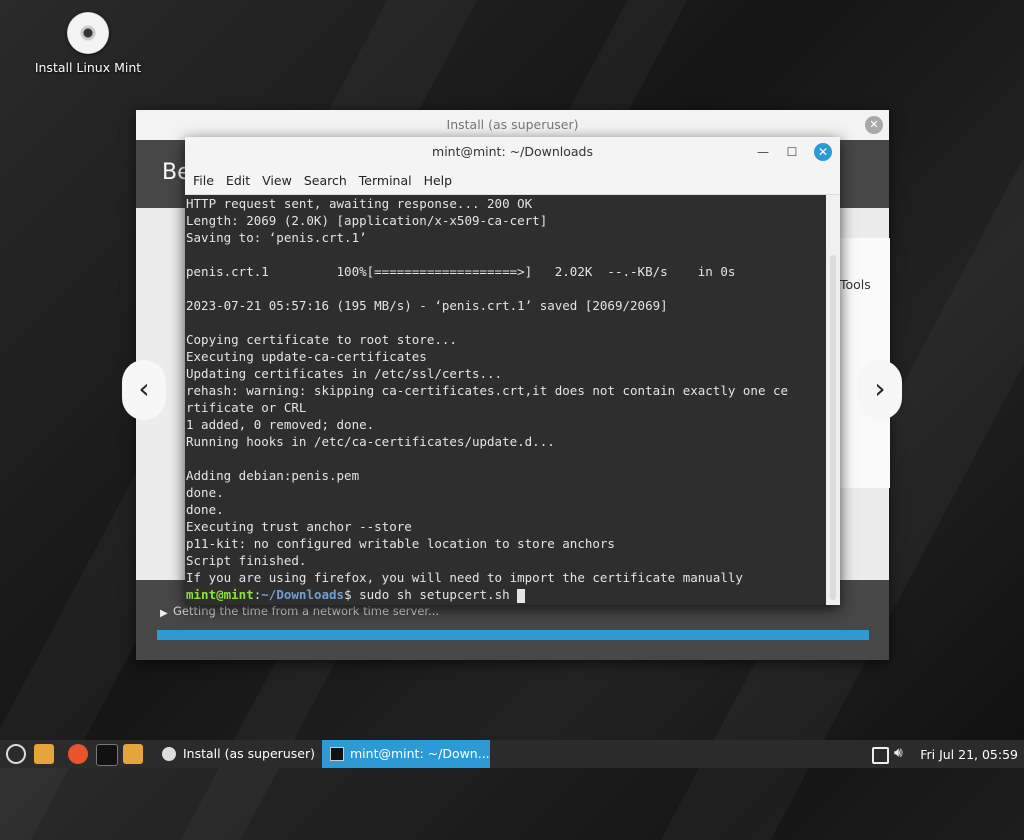 This screenshot has width=1024, height=840. I want to click on terminal-line: rtificate or CRL, so click(246, 407).